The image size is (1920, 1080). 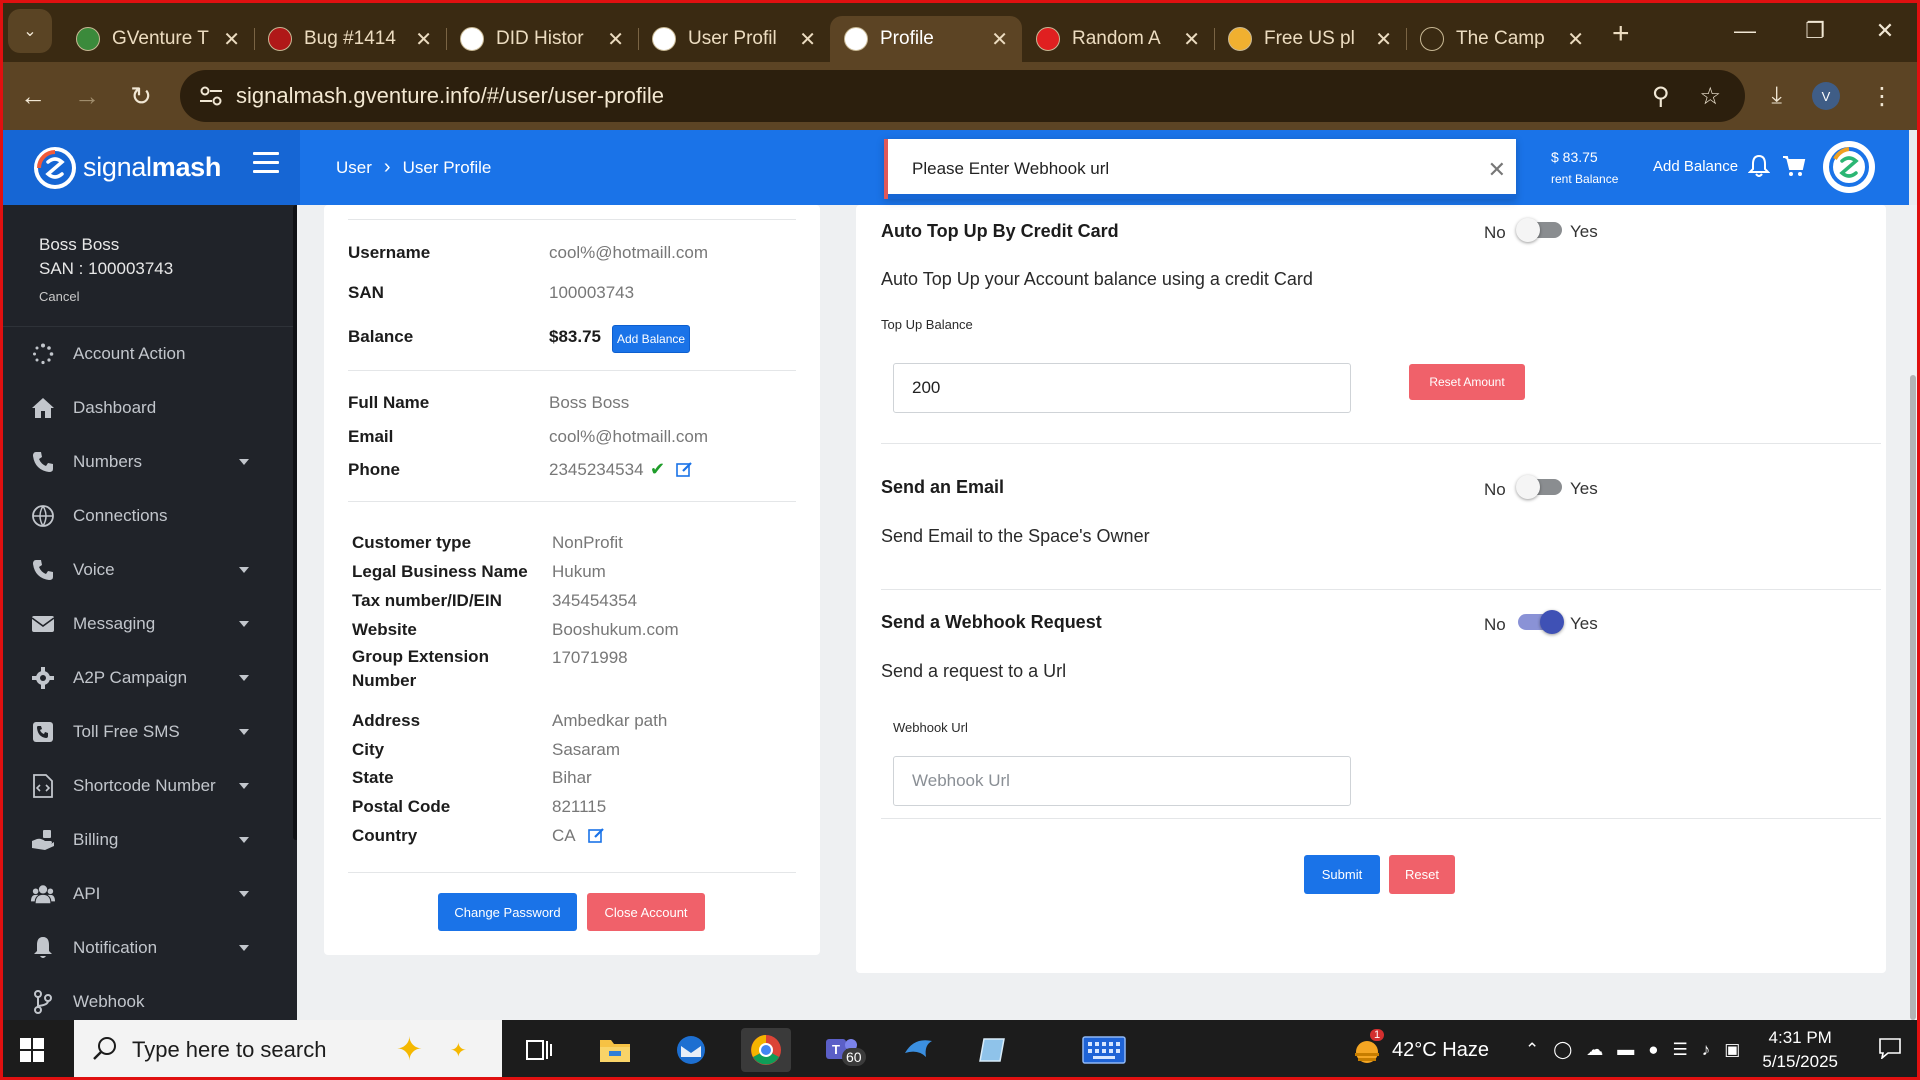 What do you see at coordinates (1122, 388) in the screenshot?
I see `topup-balance-input: 200` at bounding box center [1122, 388].